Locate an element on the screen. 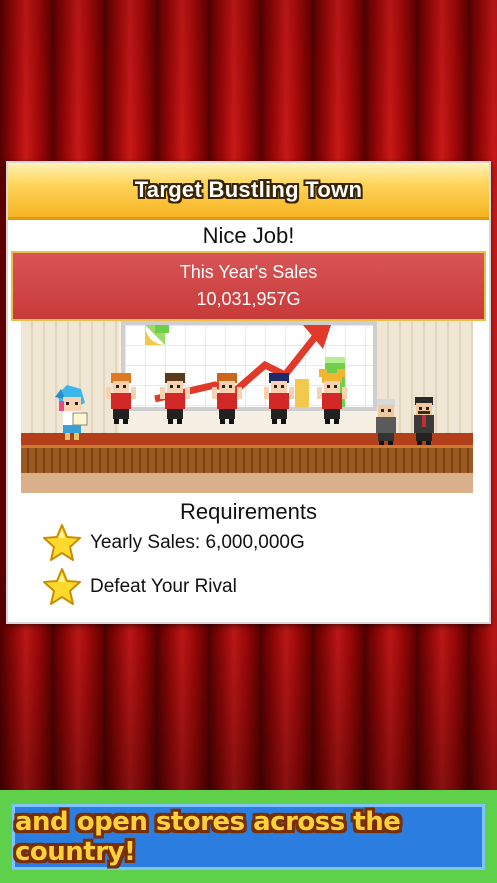  scene-stage-base is located at coordinates (247, 483).